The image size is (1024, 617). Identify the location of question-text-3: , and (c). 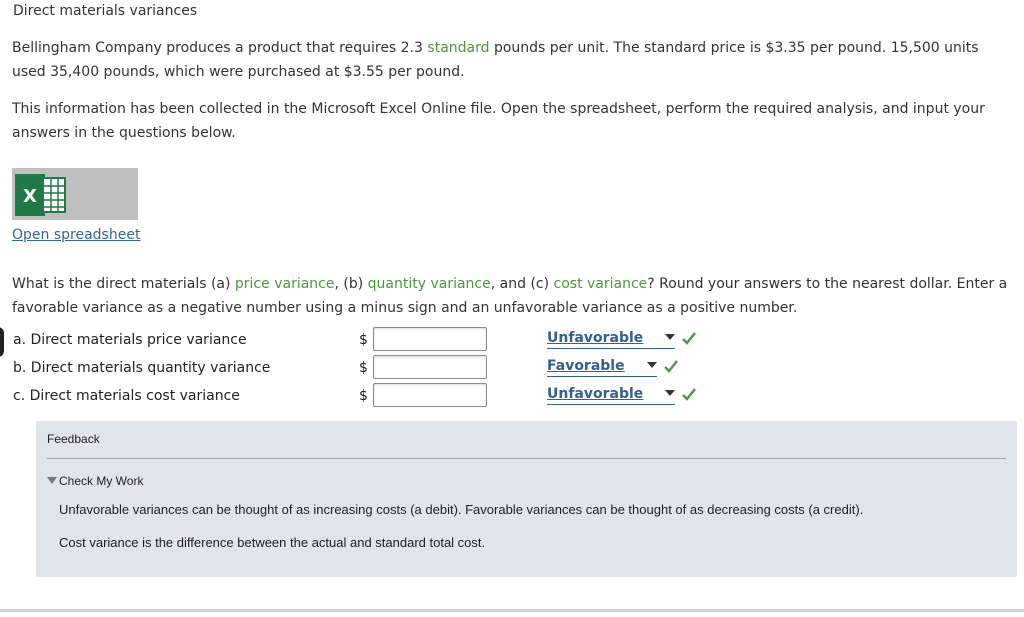
(522, 284).